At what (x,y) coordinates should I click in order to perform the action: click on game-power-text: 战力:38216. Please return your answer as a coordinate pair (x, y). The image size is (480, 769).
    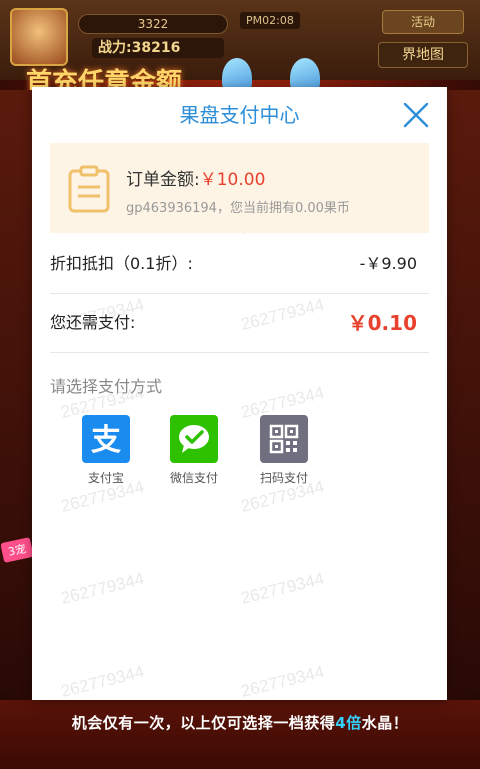
    Looking at the image, I should click on (158, 48).